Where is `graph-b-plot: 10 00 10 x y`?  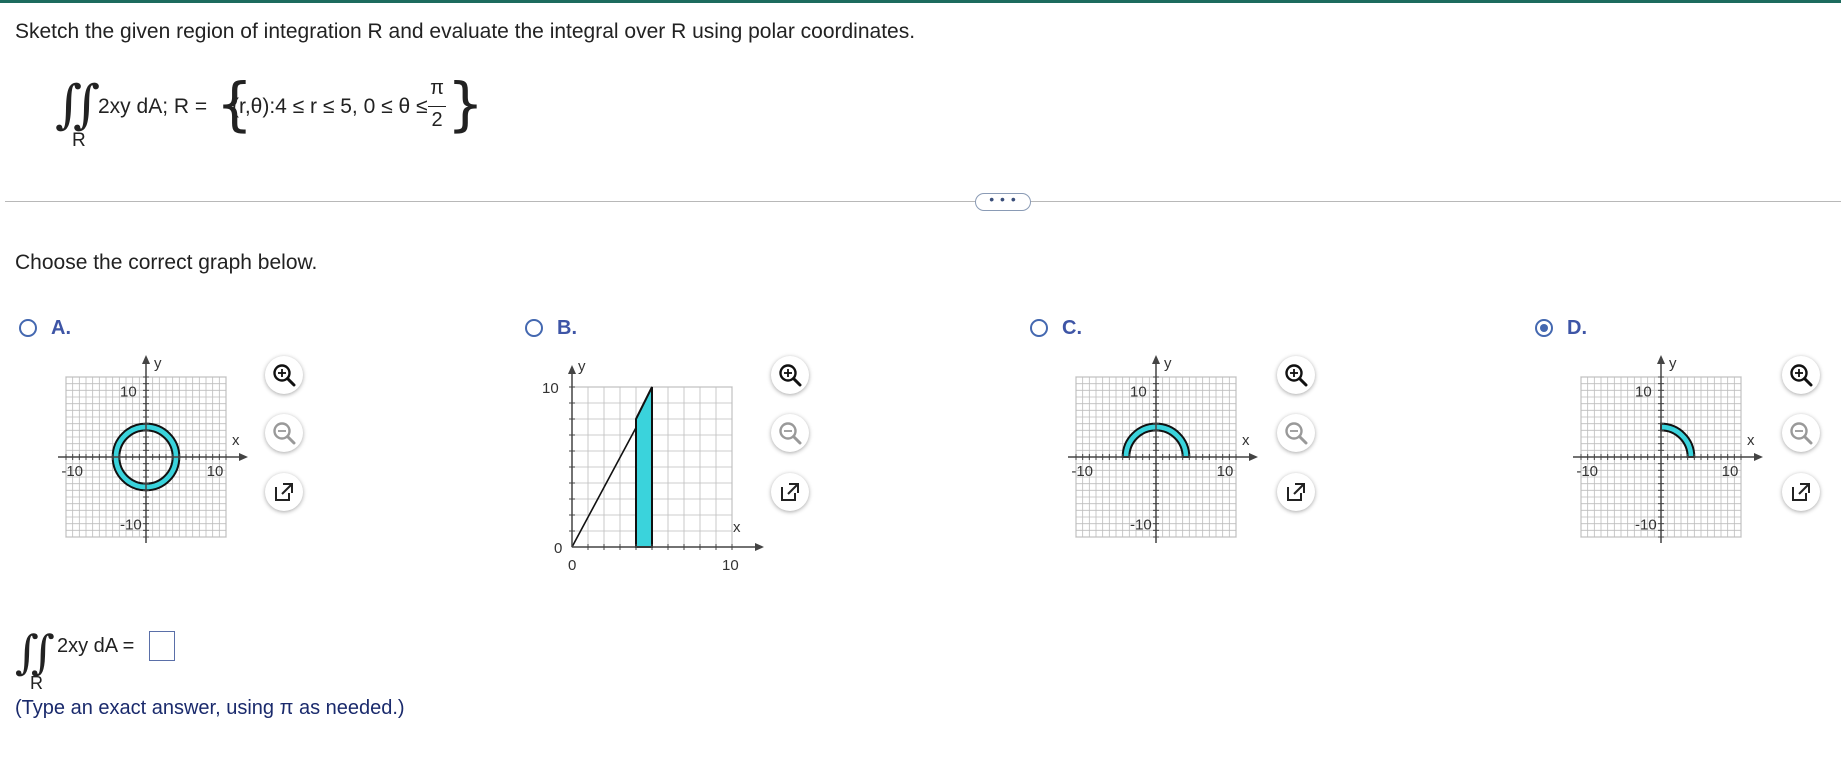
graph-b-plot: 10 00 10 x y is located at coordinates (653, 466).